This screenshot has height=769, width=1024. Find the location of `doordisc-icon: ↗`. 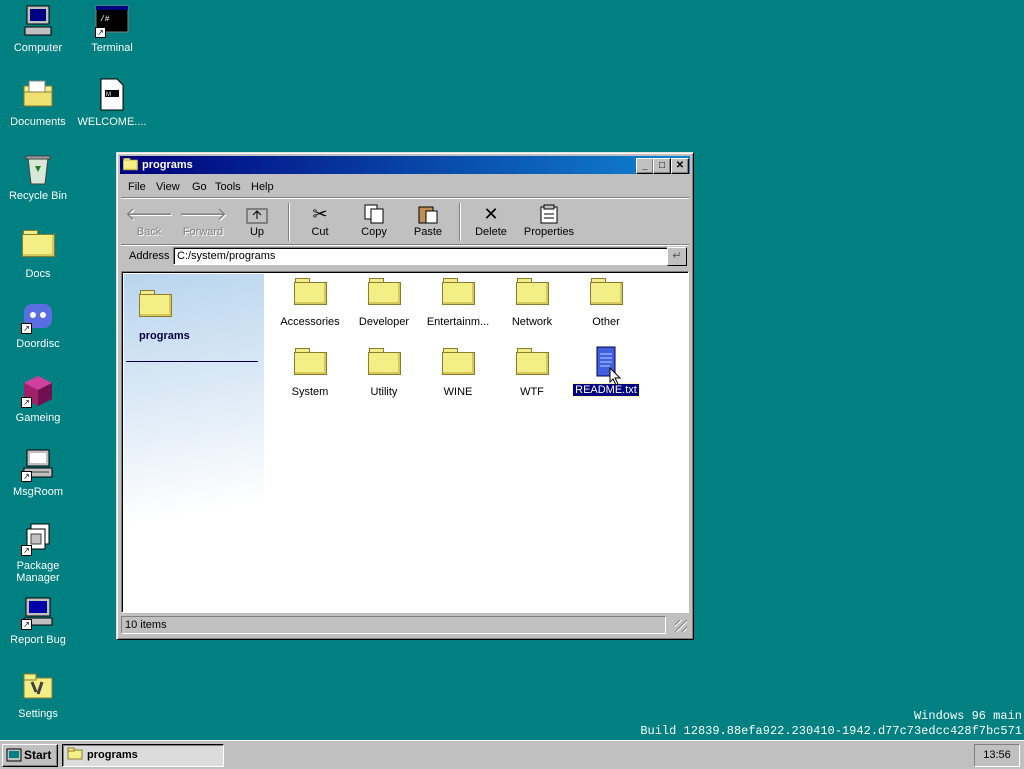

doordisc-icon: ↗ is located at coordinates (38, 317).